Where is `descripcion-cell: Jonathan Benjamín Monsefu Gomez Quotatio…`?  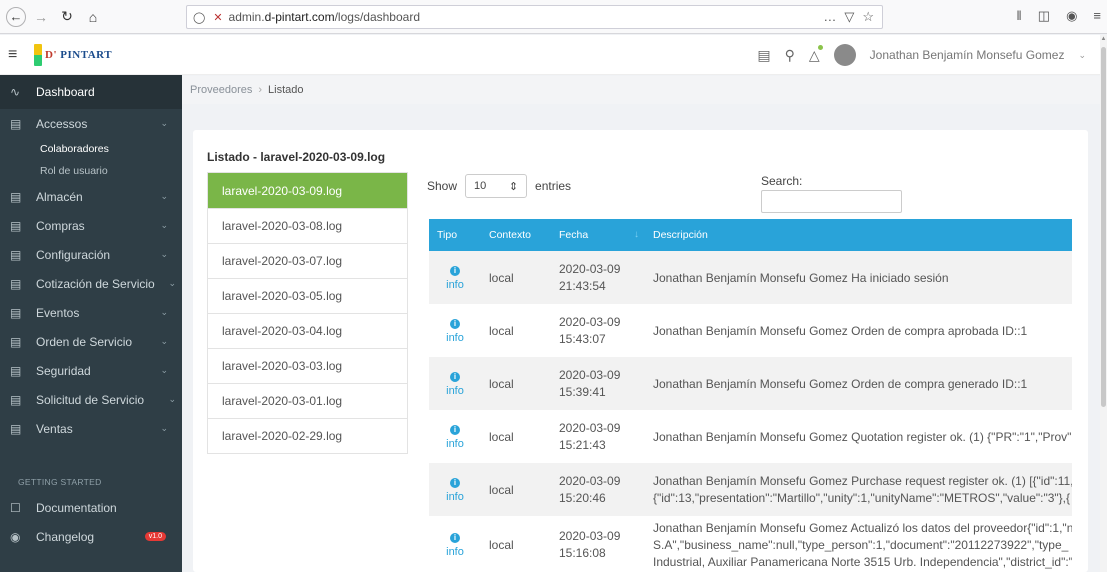
descripcion-cell: Jonathan Benjamín Monsefu Gomez Quotatio… is located at coordinates (862, 436).